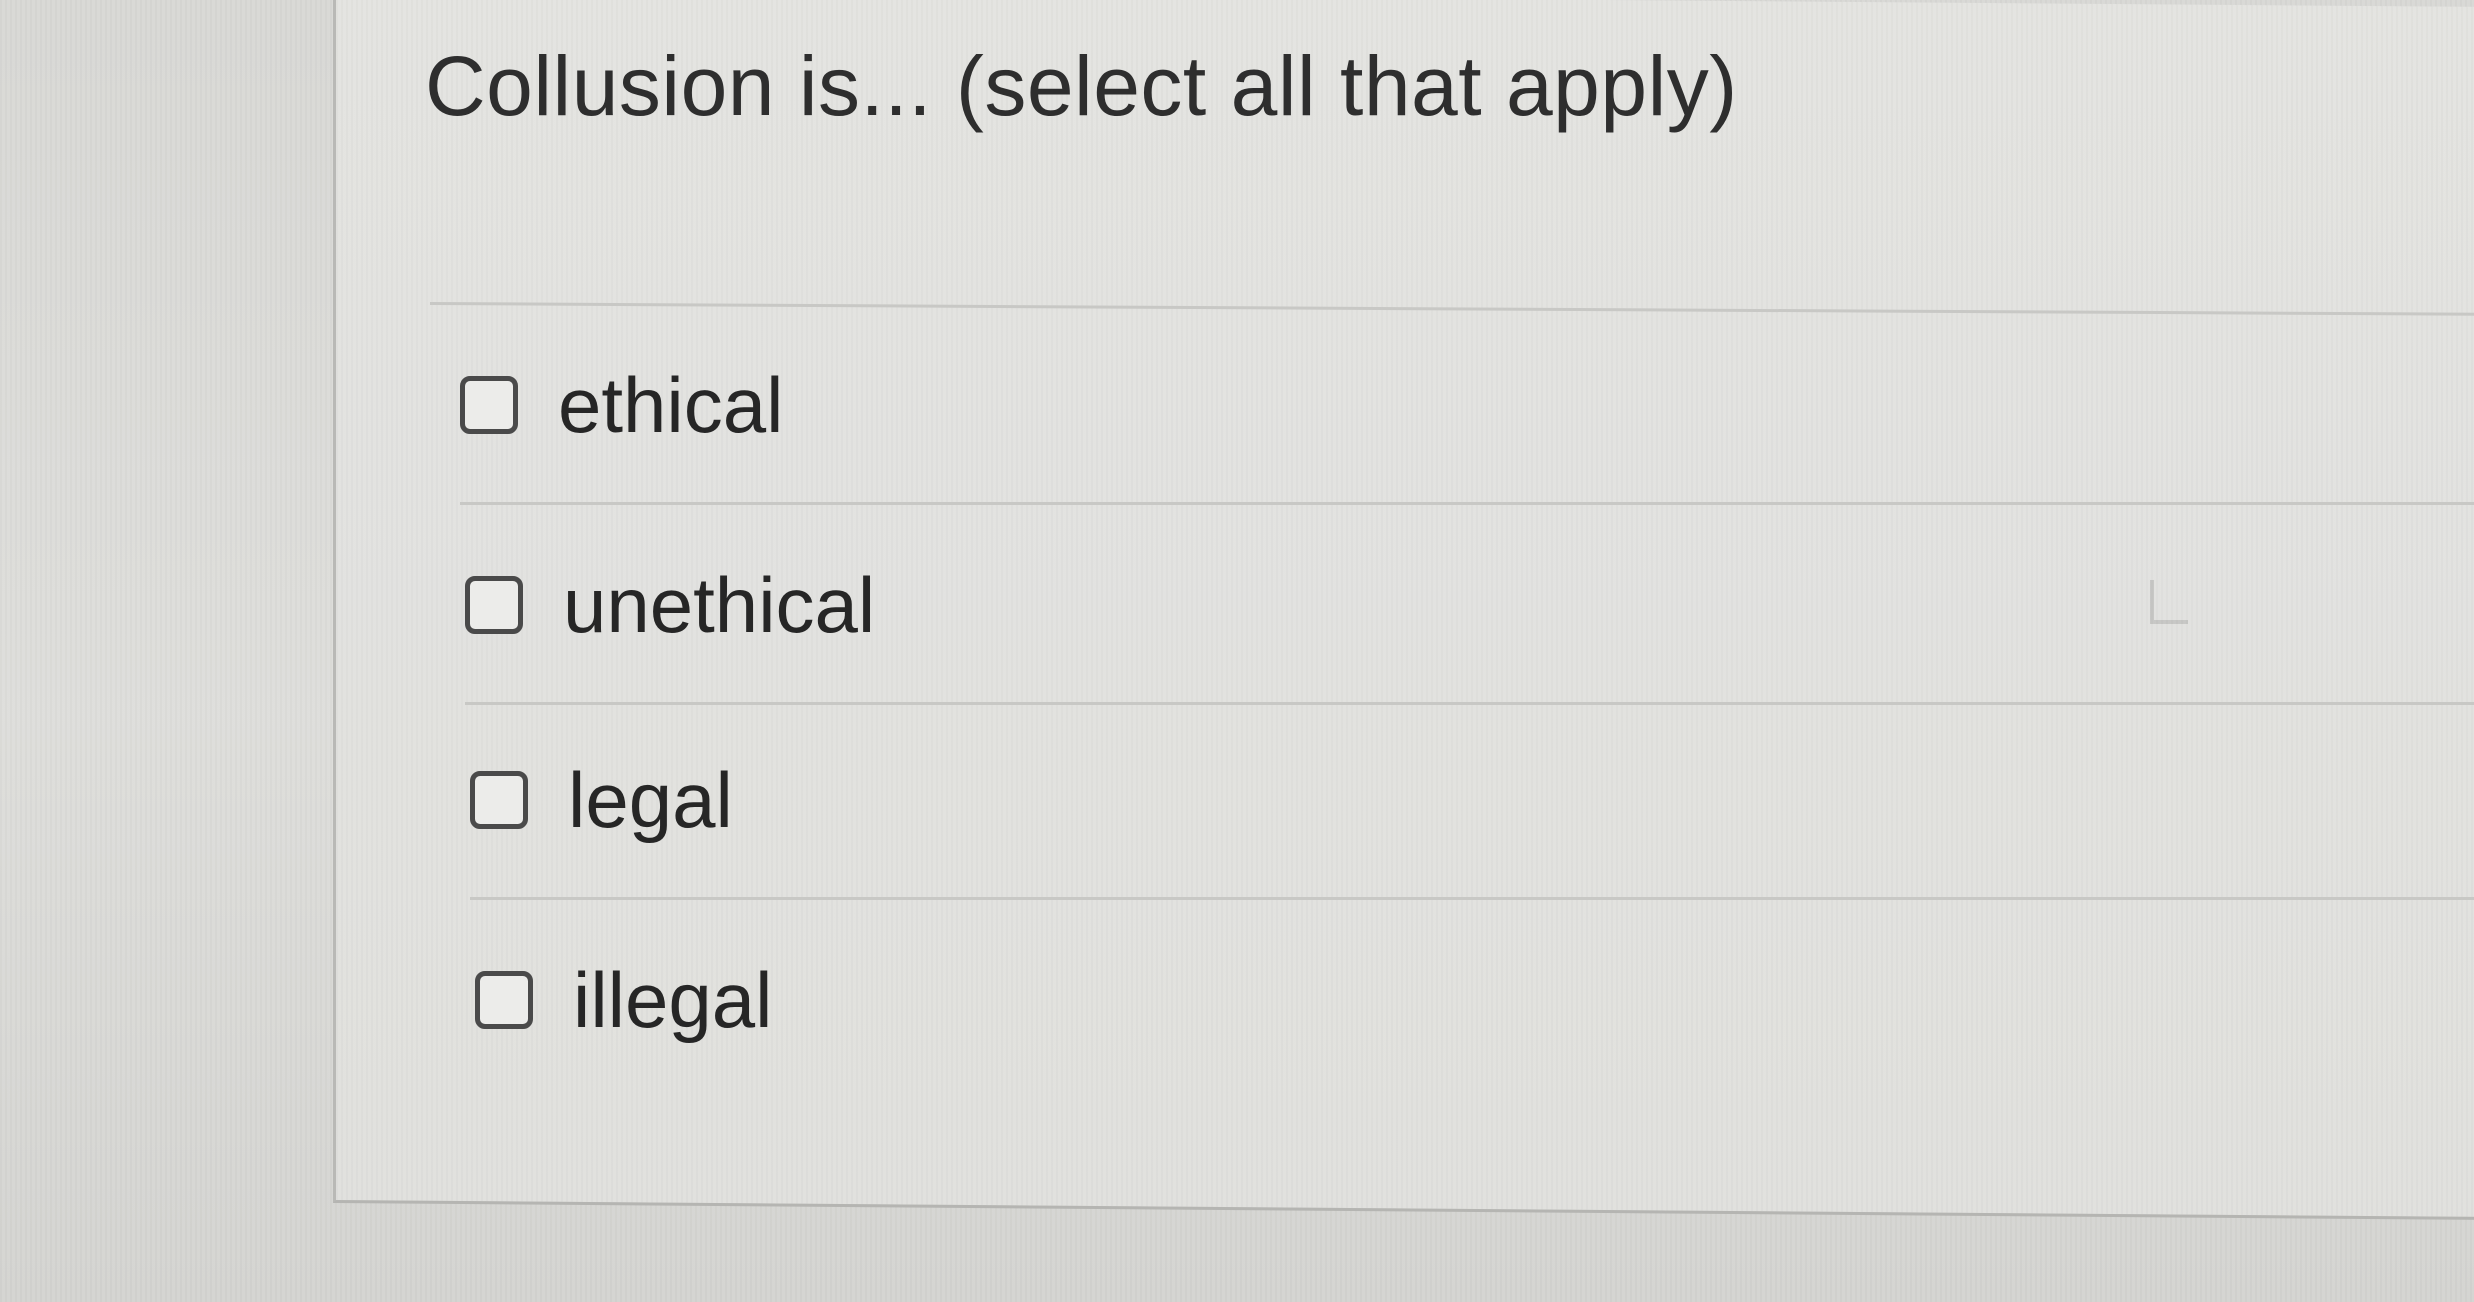 This screenshot has width=2474, height=1302. Describe the element at coordinates (2169, 602) in the screenshot. I see `faint-cursor-mark` at that location.